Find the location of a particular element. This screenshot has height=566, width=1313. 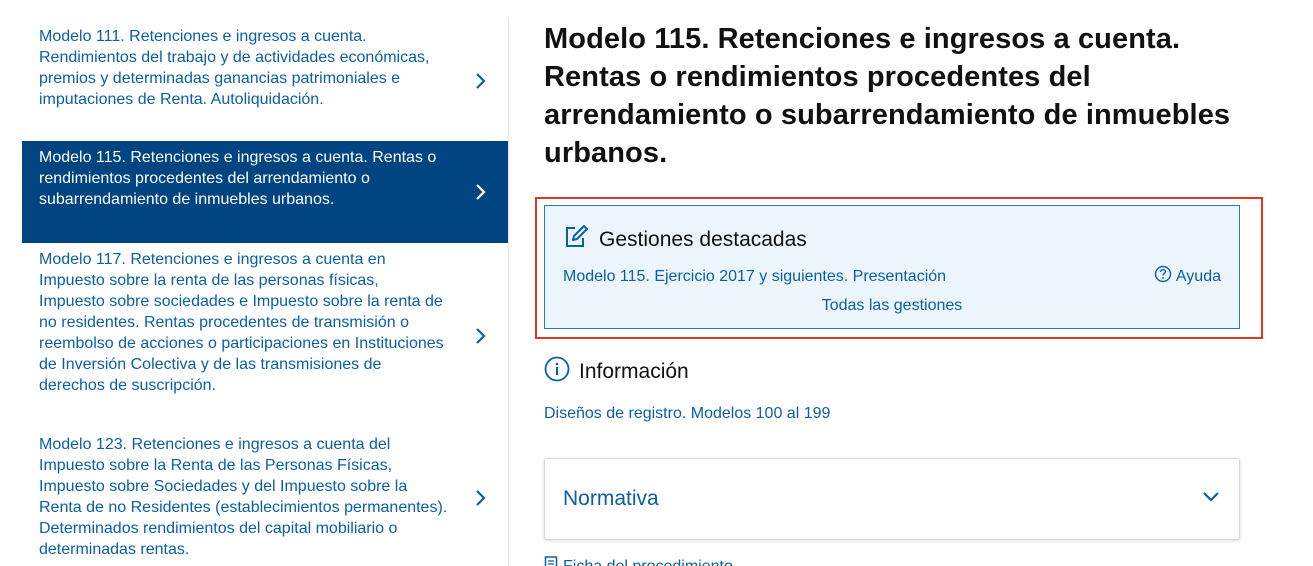

ayuda-link: Ayuda is located at coordinates (1187, 276).